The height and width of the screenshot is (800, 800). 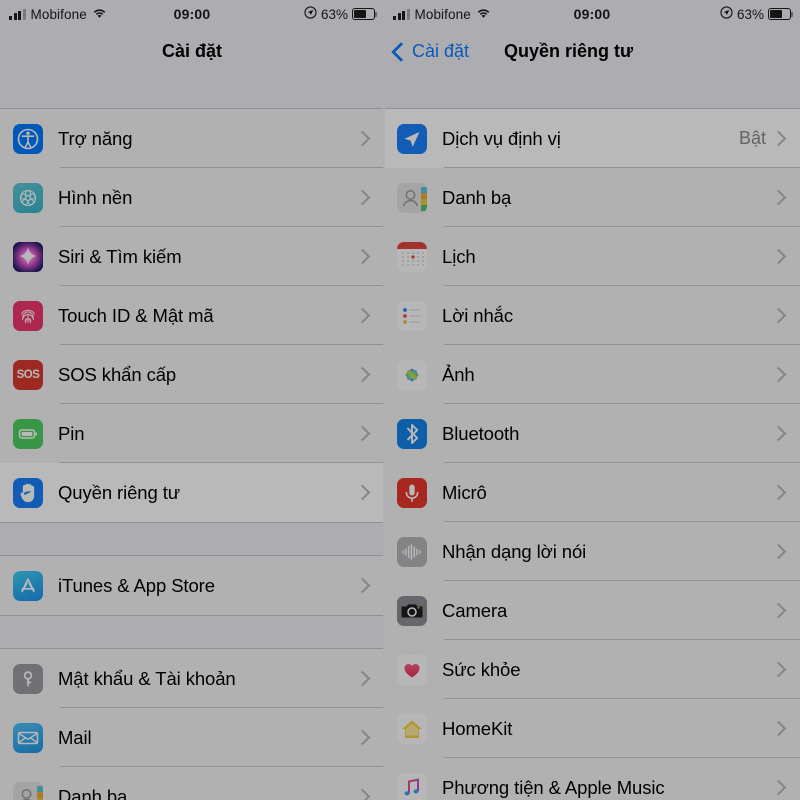 What do you see at coordinates (192, 138) in the screenshot?
I see `sidebar-item-accessibility: Trợ năng` at bounding box center [192, 138].